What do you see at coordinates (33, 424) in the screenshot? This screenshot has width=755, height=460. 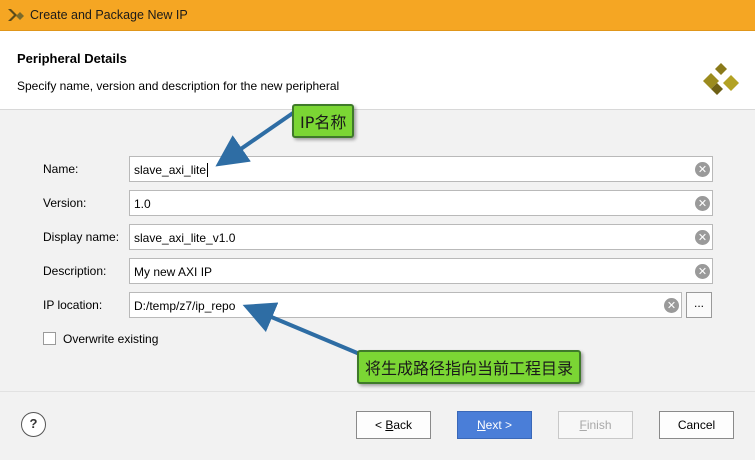 I see `help-icon: ?` at bounding box center [33, 424].